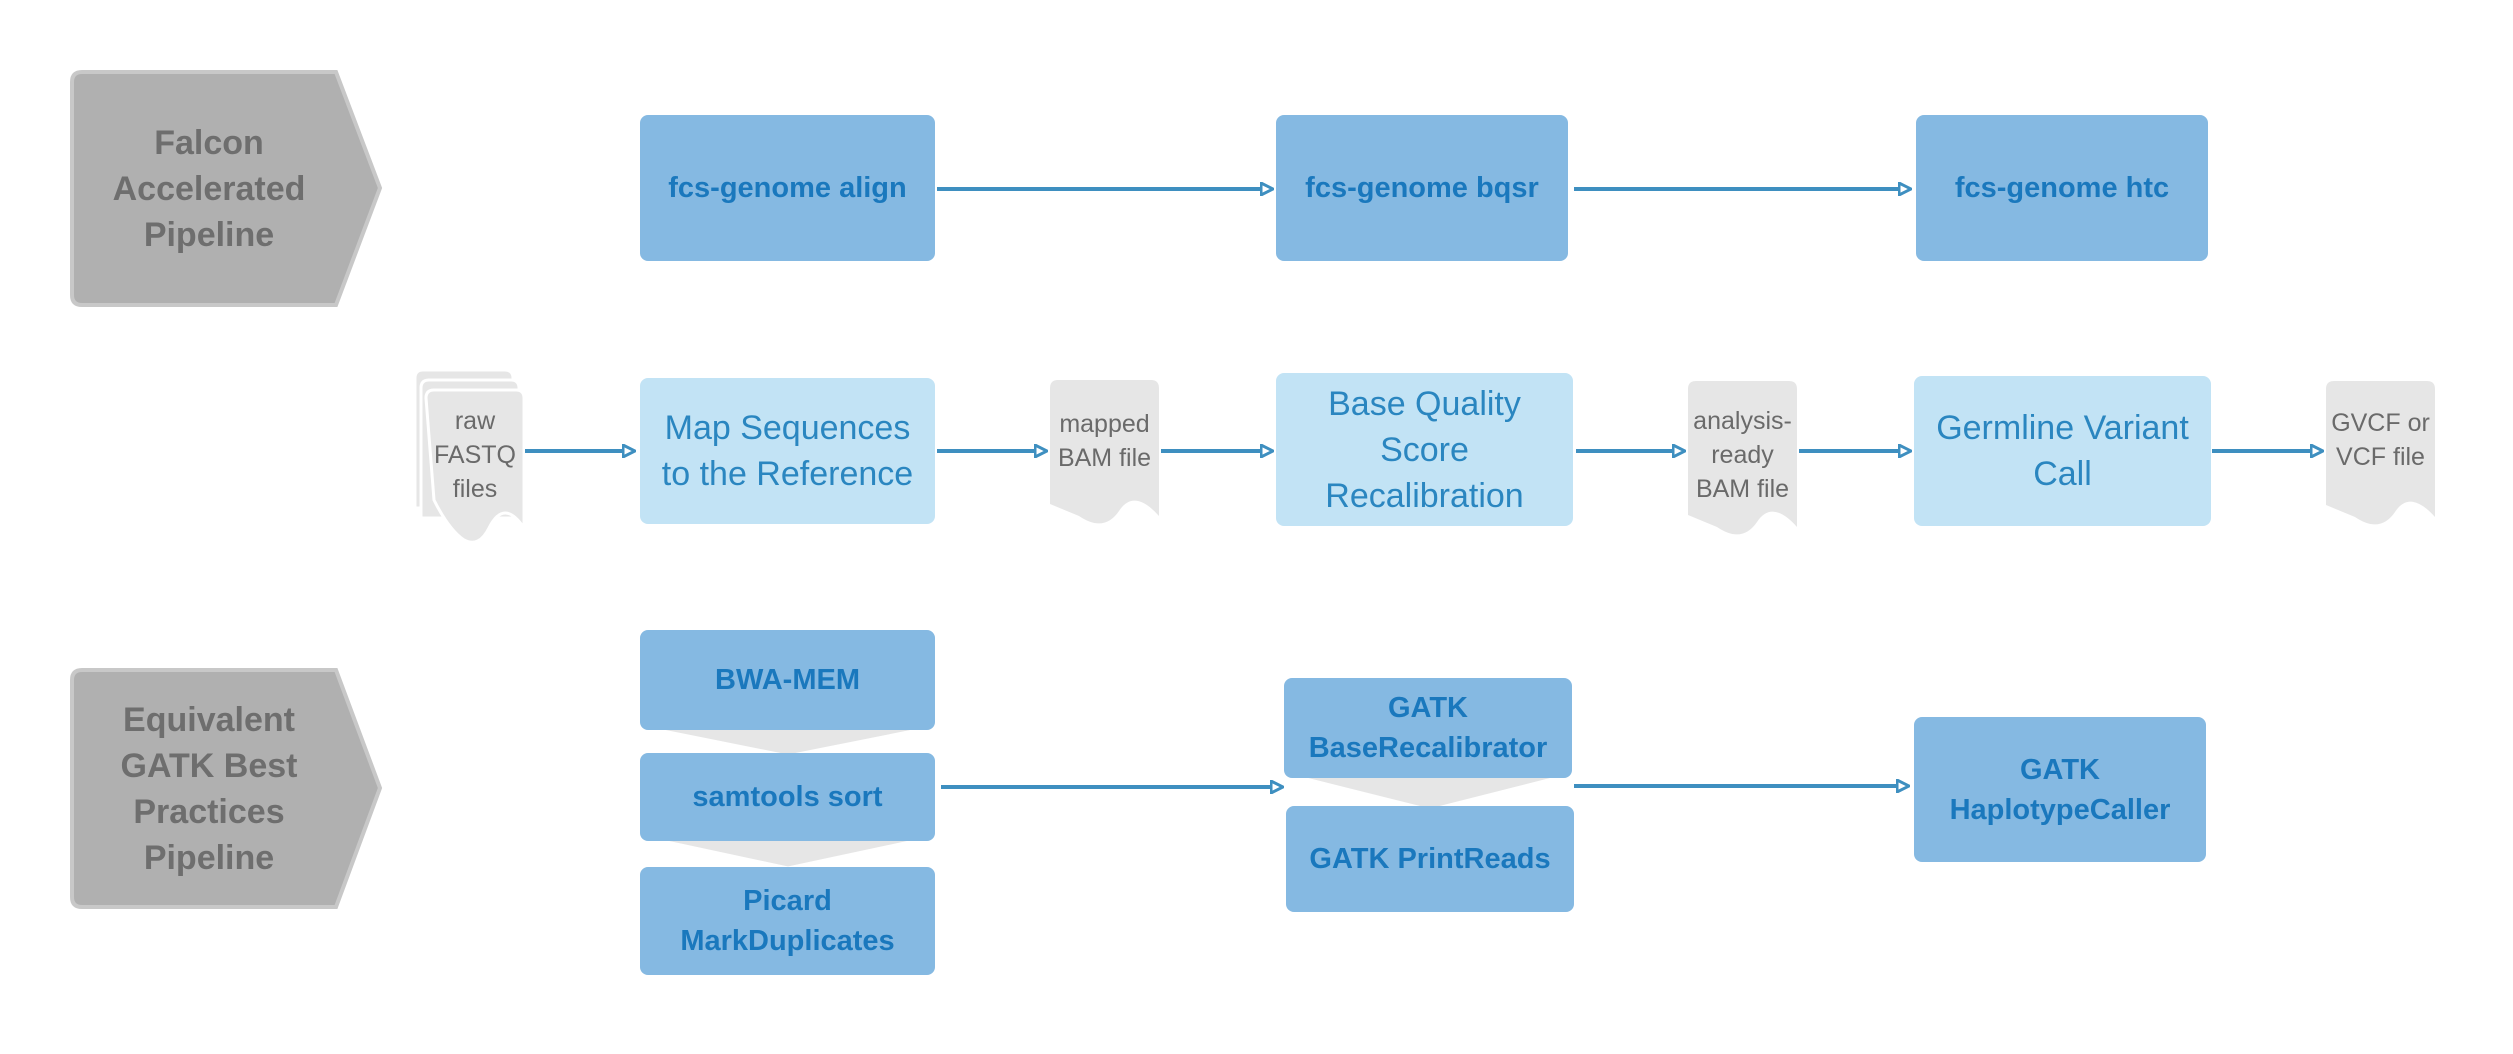  What do you see at coordinates (1422, 188) in the screenshot?
I see `fcs-genome-bqsr-box: fcs-genome bqsr` at bounding box center [1422, 188].